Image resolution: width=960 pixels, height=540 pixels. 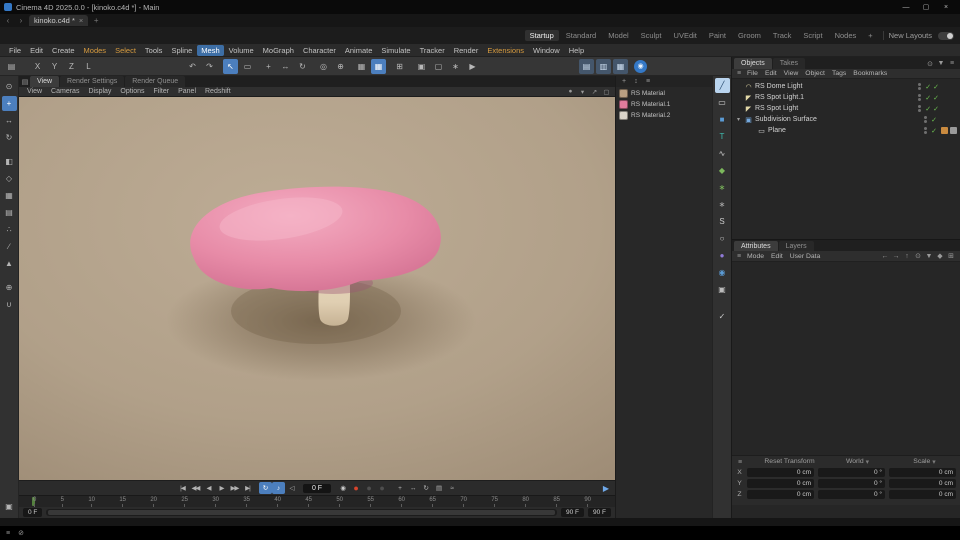 What do you see at coordinates (361, 66) in the screenshot?
I see `snap-toggle: ▦` at bounding box center [361, 66].